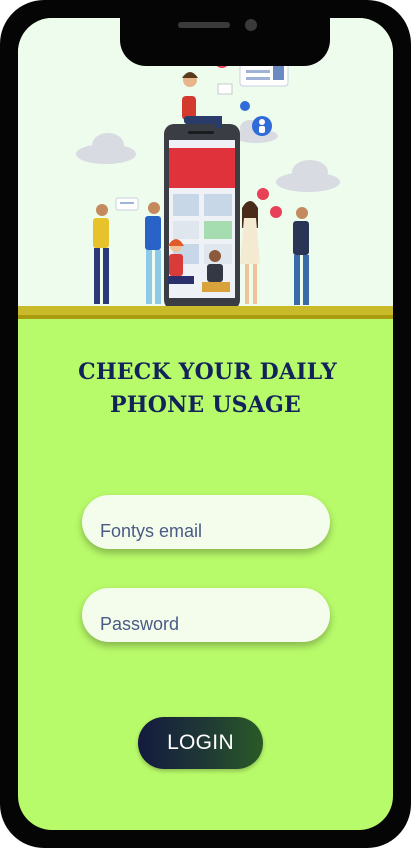 This screenshot has height=858, width=411. I want to click on page-title: CHECK YOUR DAILY PHONE USAGE, so click(205, 389).